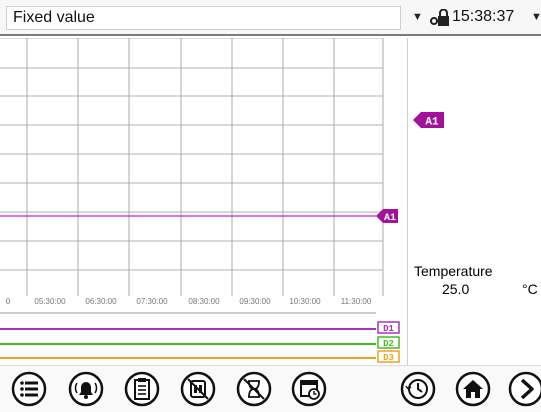 The height and width of the screenshot is (412, 541). Describe the element at coordinates (524, 389) in the screenshot. I see `next-arrow-icon` at that location.